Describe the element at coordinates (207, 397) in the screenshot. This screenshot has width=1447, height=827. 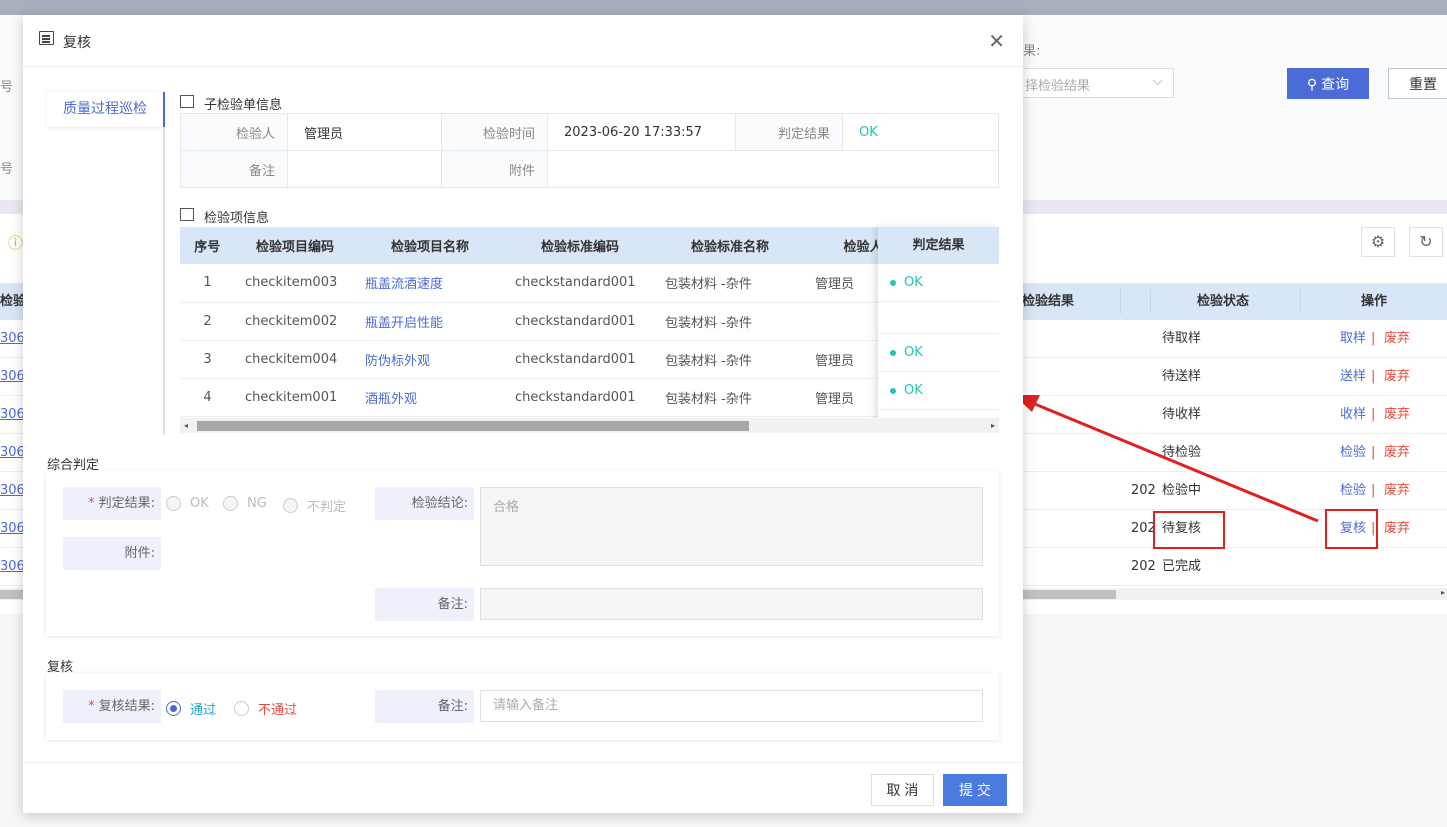
I see `item-no: 4` at that location.